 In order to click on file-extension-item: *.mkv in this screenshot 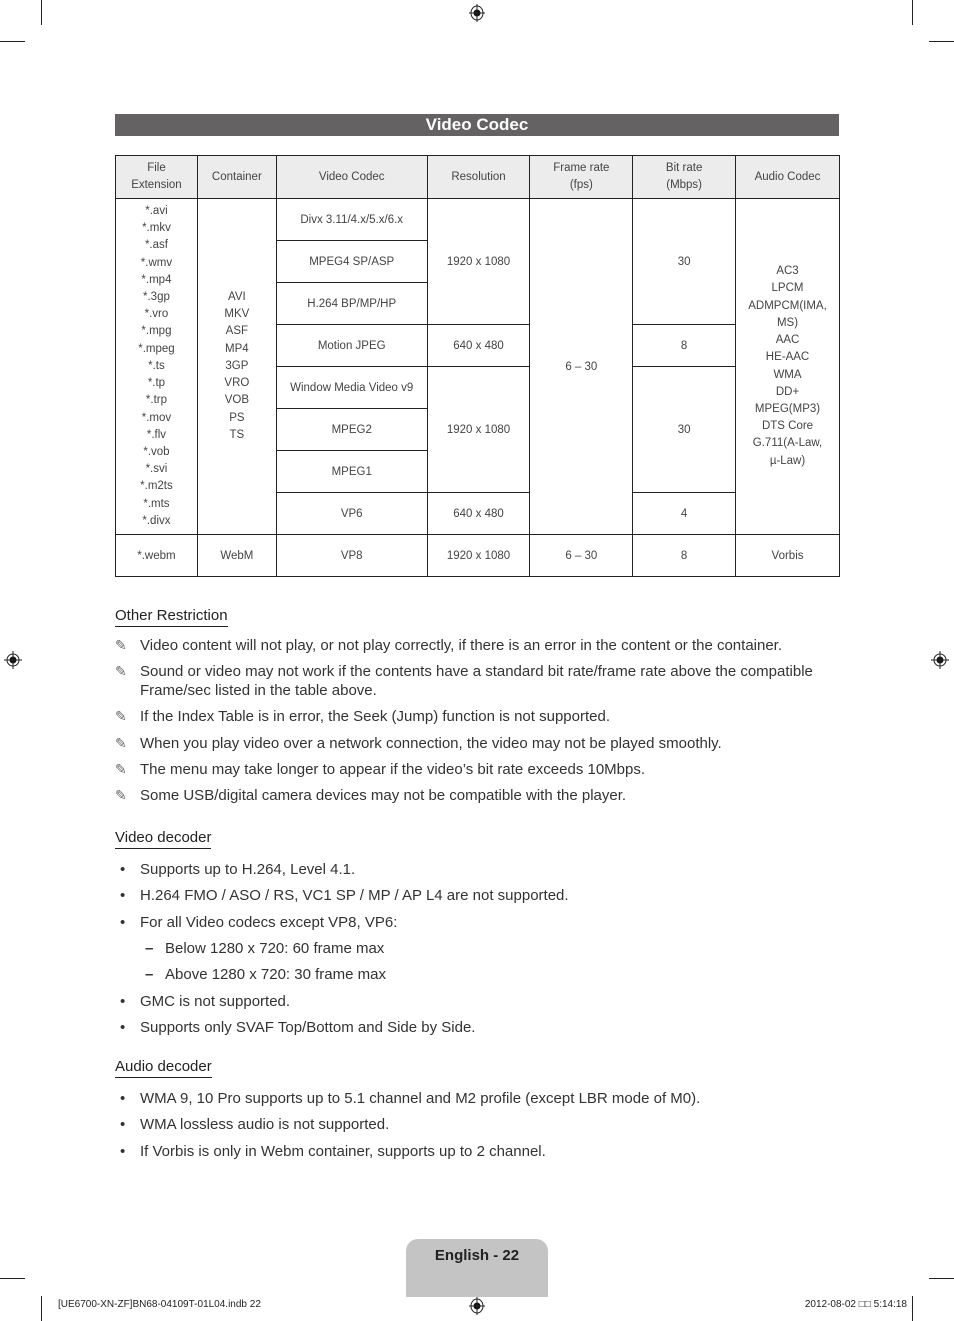, I will do `click(156, 228)`.